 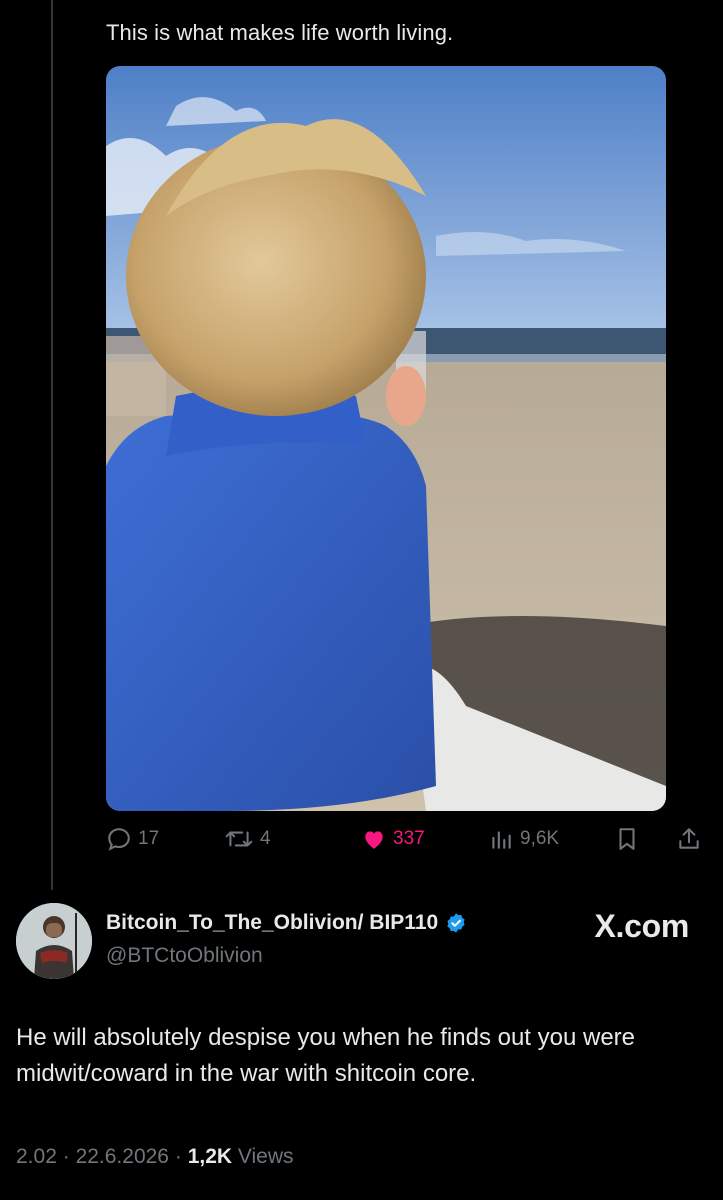 I want to click on reply-icon, so click(x=119, y=839).